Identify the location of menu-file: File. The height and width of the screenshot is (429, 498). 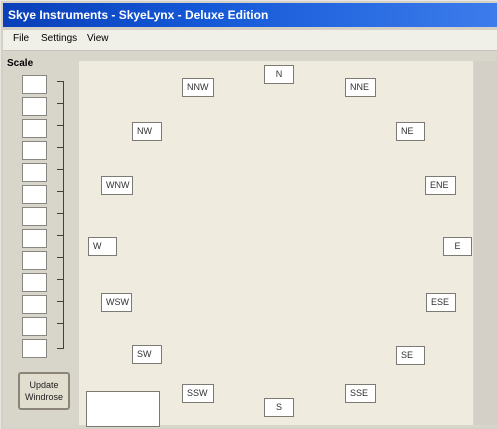
(21, 38).